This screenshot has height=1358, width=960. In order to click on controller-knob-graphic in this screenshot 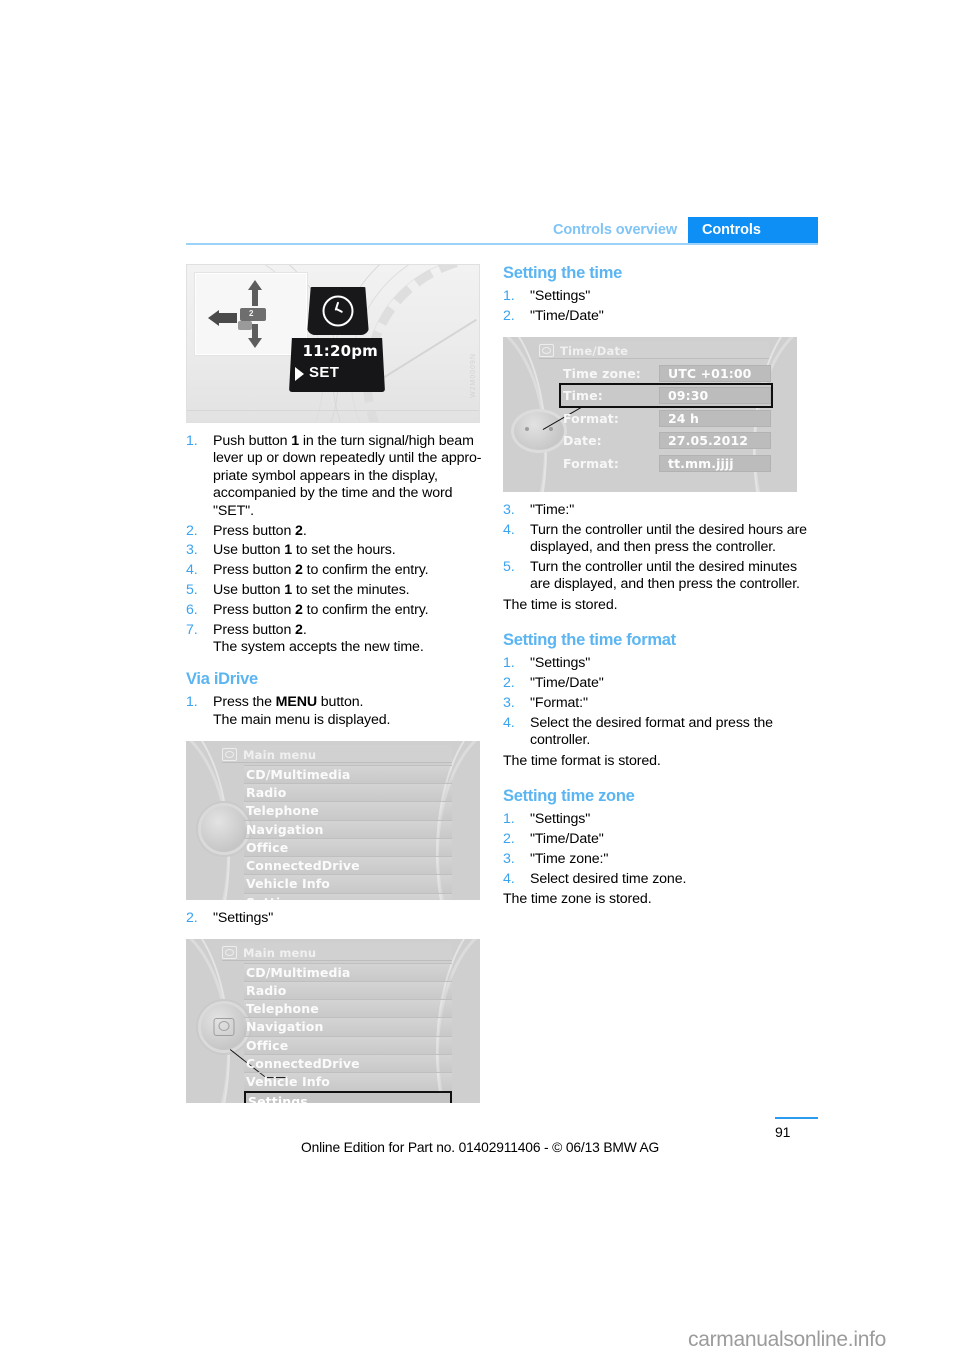, I will do `click(539, 430)`.